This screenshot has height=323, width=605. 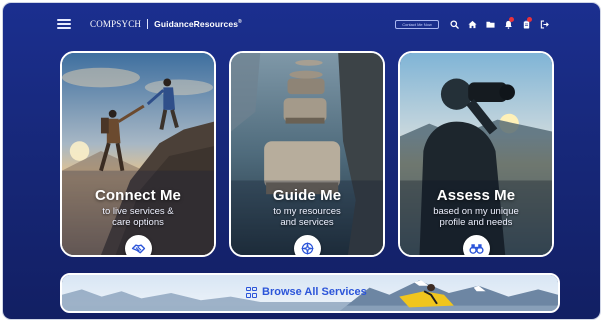 What do you see at coordinates (476, 222) in the screenshot?
I see `card-subtitle-line-2: profile and needs` at bounding box center [476, 222].